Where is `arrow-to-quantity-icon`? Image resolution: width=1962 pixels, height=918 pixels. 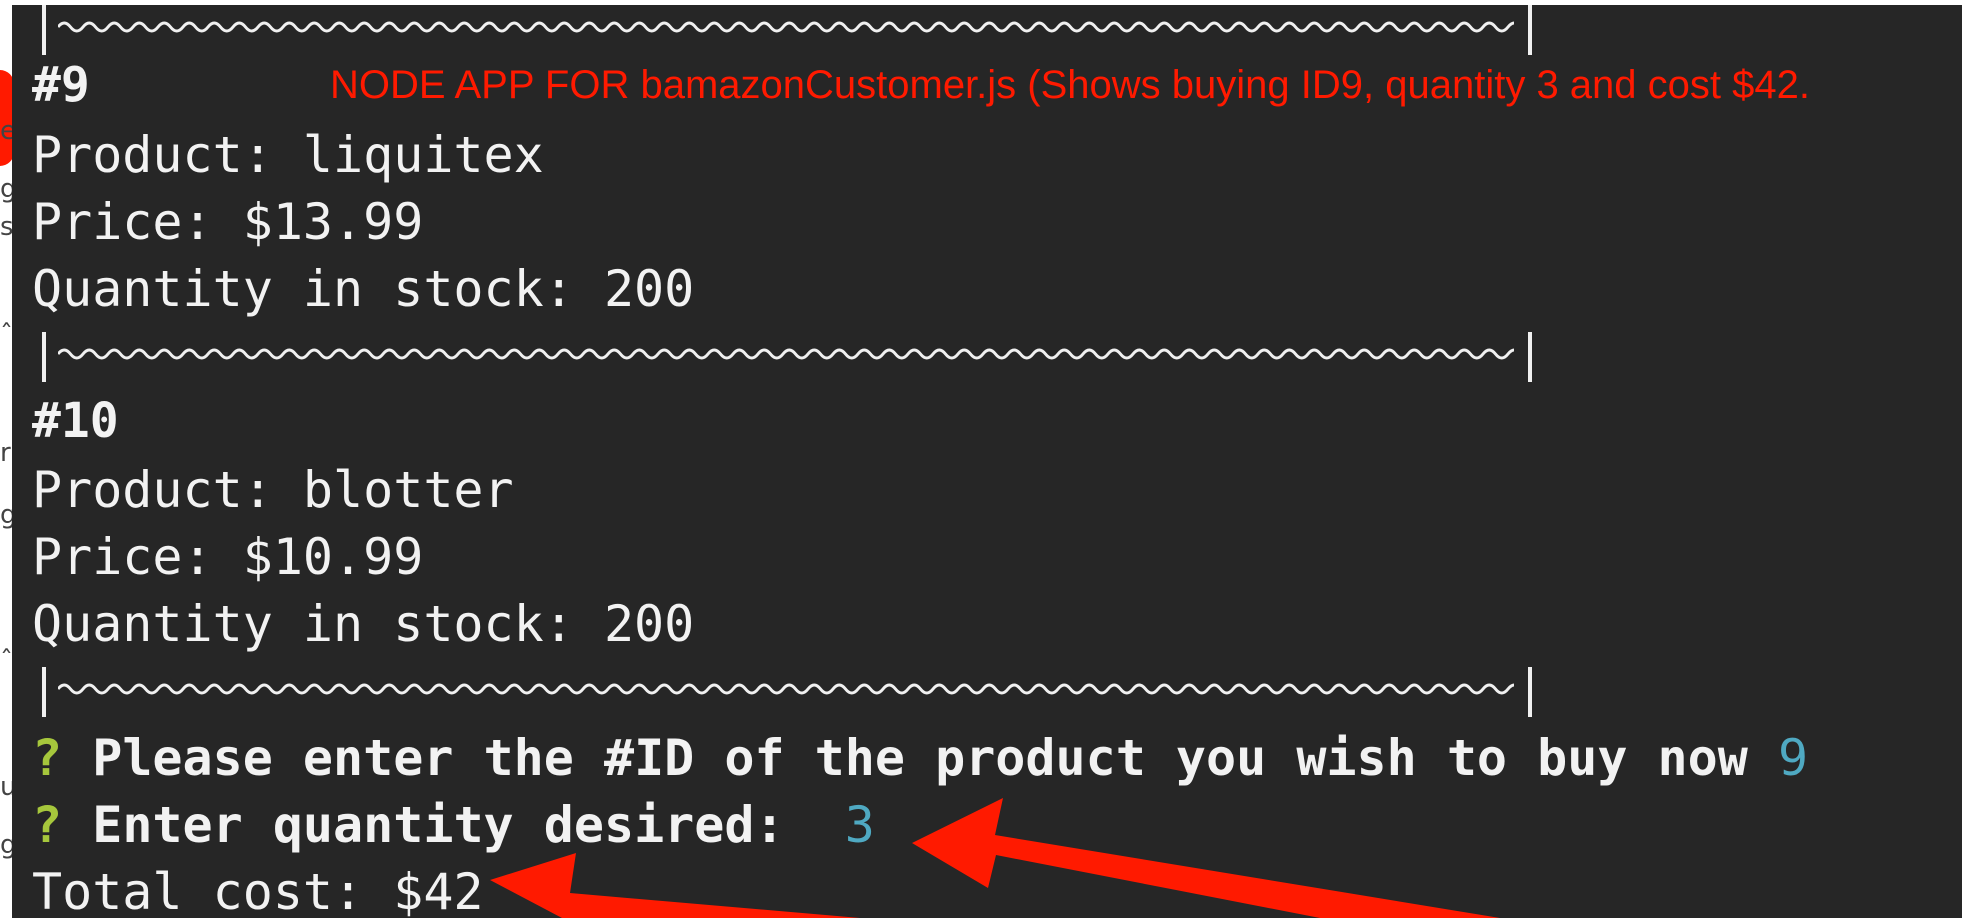 arrow-to-quantity-icon is located at coordinates (1206, 858).